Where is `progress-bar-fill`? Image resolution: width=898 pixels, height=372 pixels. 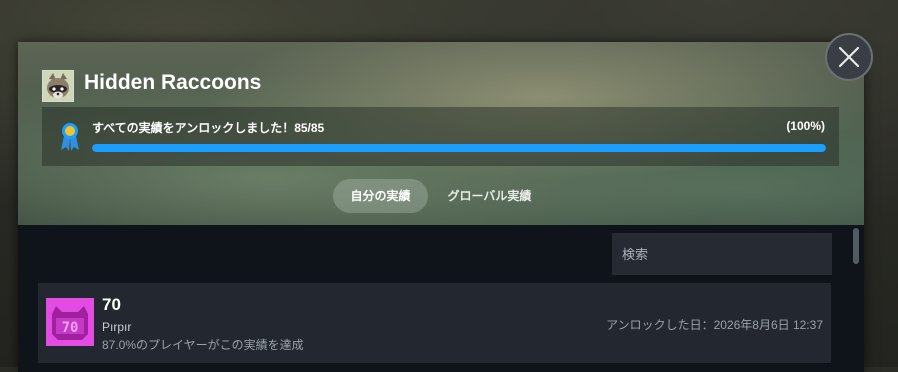 progress-bar-fill is located at coordinates (459, 148).